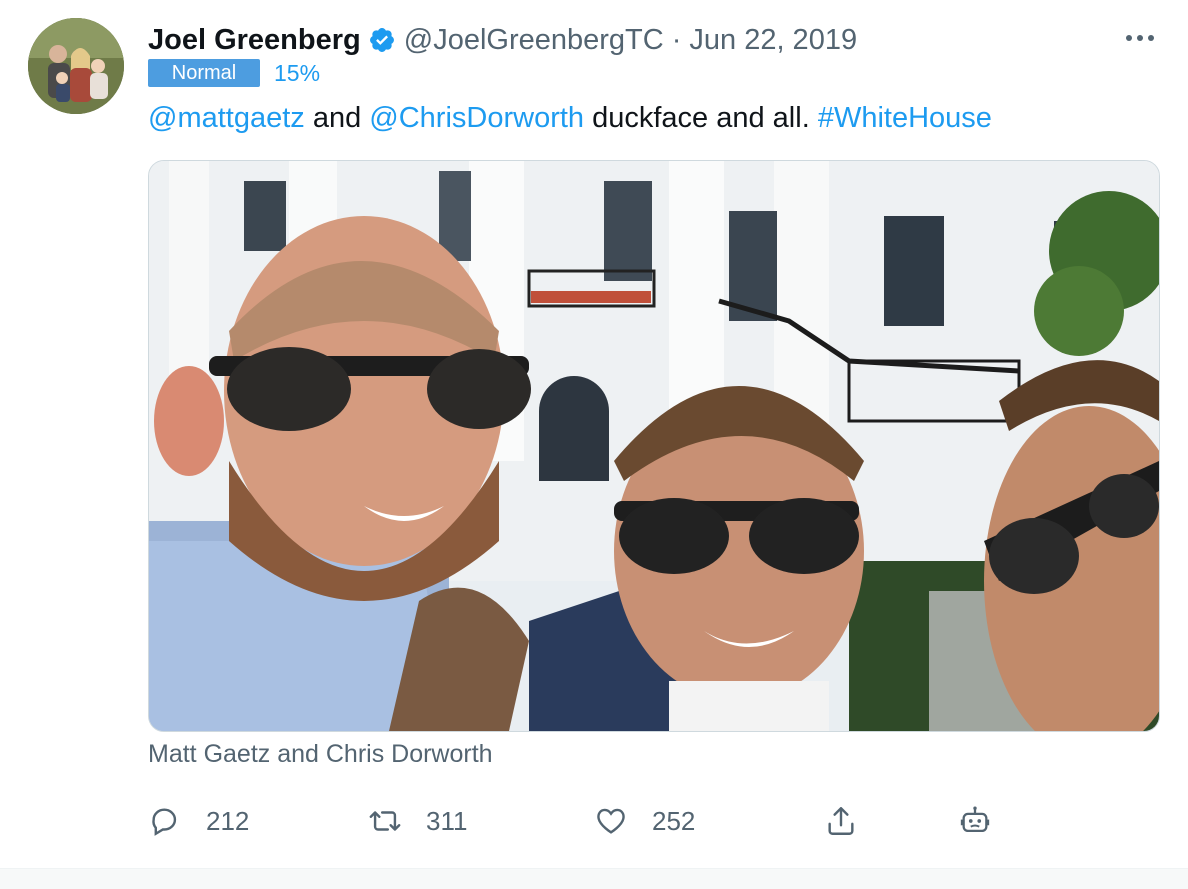 Image resolution: width=1188 pixels, height=889 pixels. I want to click on more-options-button, so click(1140, 38).